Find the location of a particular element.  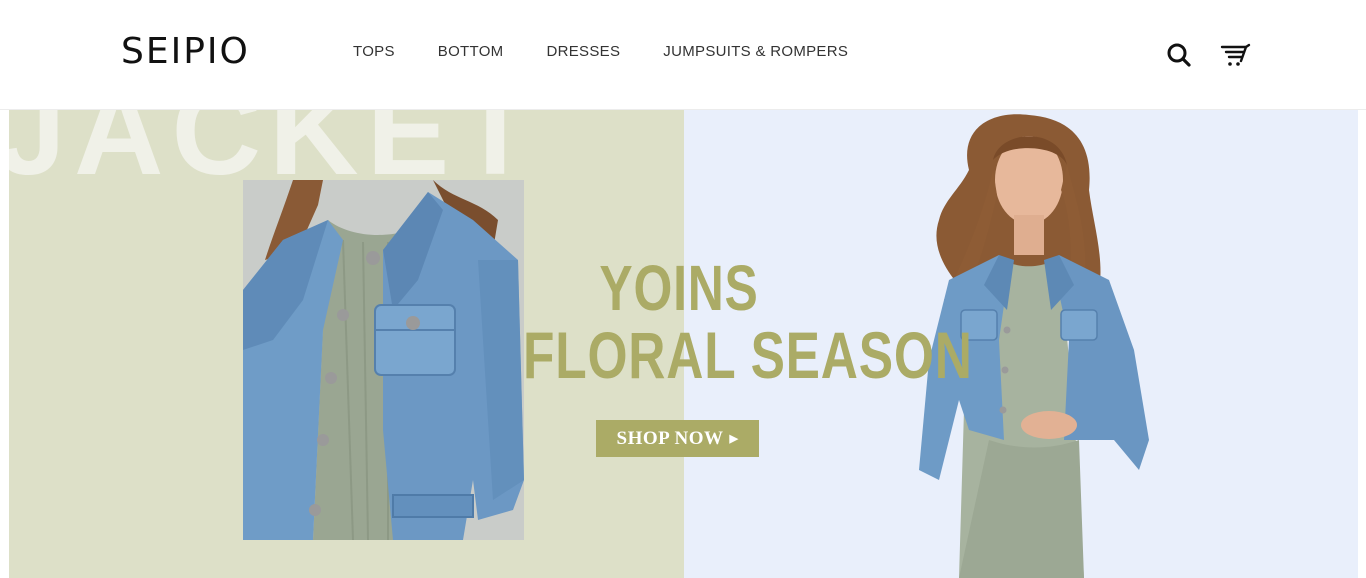

main-nav: TOPS BOTTOM DRESSES JUMPSUITS & ROMPERS is located at coordinates (600, 52).